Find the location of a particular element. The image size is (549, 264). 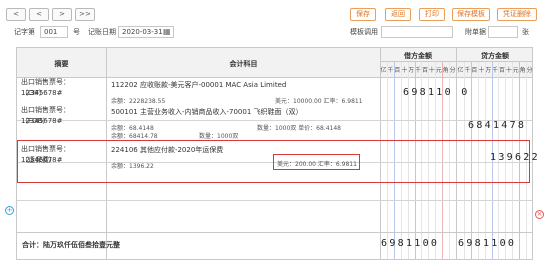

calendar-icon: ▦ is located at coordinates (167, 32).